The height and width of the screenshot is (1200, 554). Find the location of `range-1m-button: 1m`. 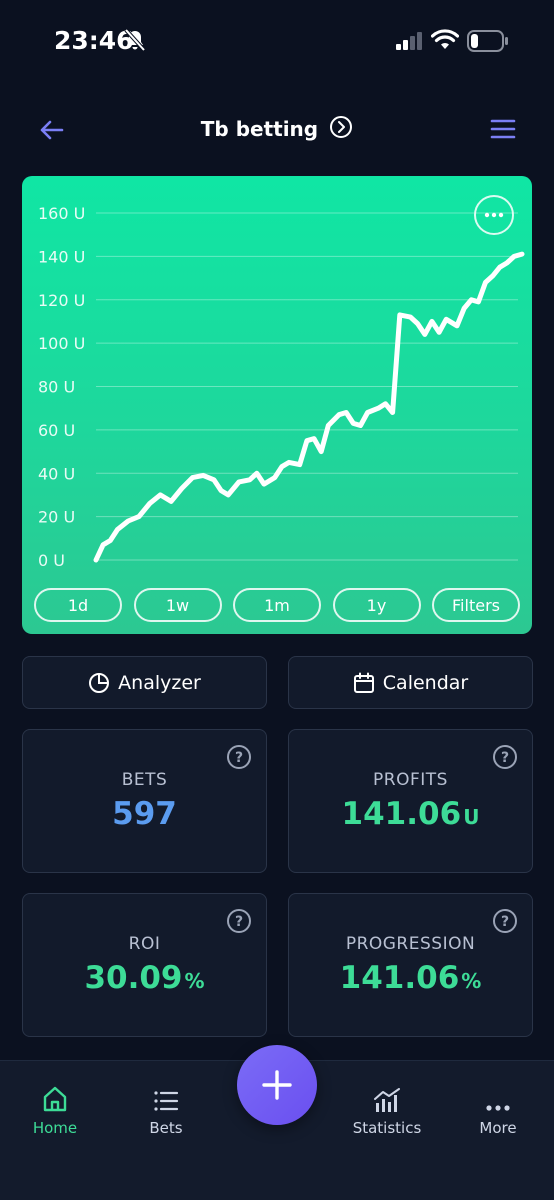

range-1m-button: 1m is located at coordinates (277, 605).